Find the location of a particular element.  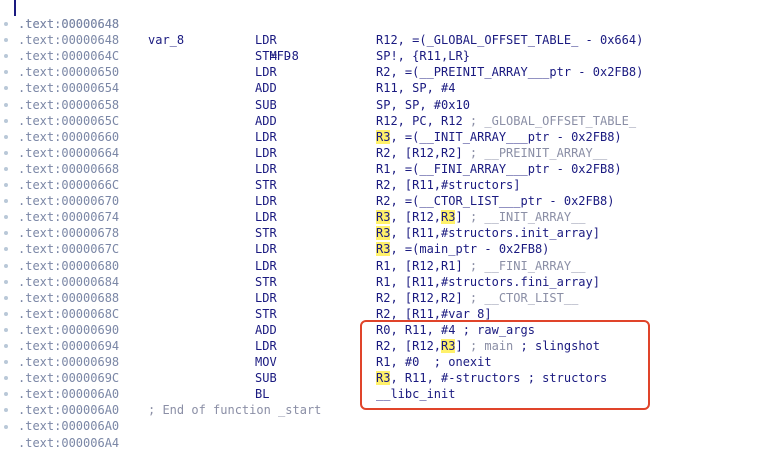

instruction-operands: R1, #0 ; onexit is located at coordinates (434, 362).